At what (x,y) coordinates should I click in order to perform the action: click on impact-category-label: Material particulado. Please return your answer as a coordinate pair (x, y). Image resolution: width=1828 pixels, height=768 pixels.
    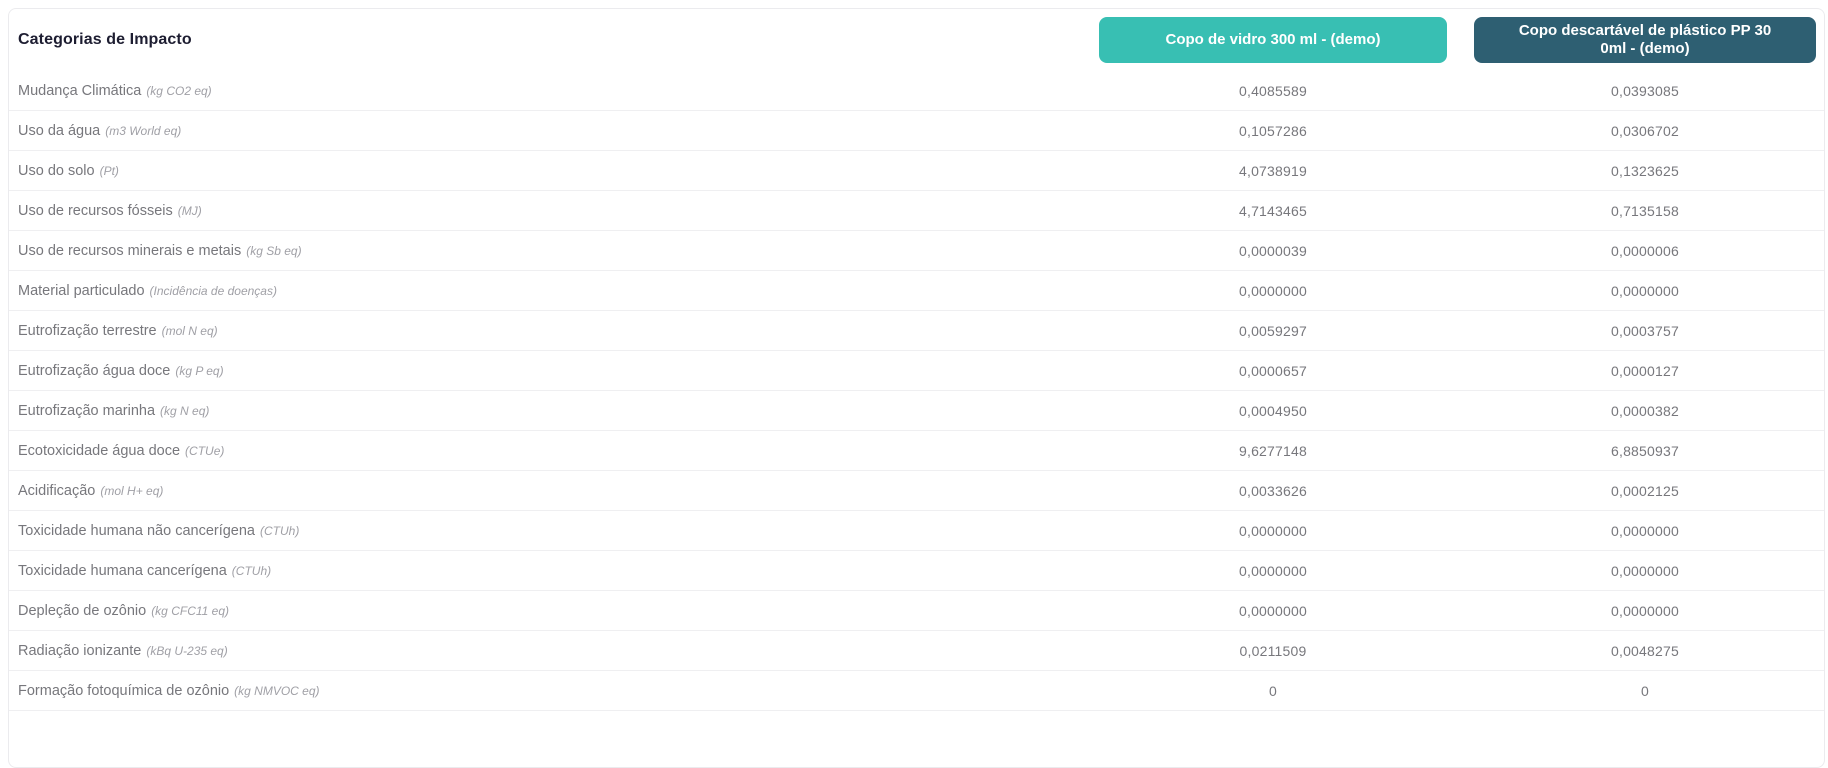
    Looking at the image, I should click on (81, 290).